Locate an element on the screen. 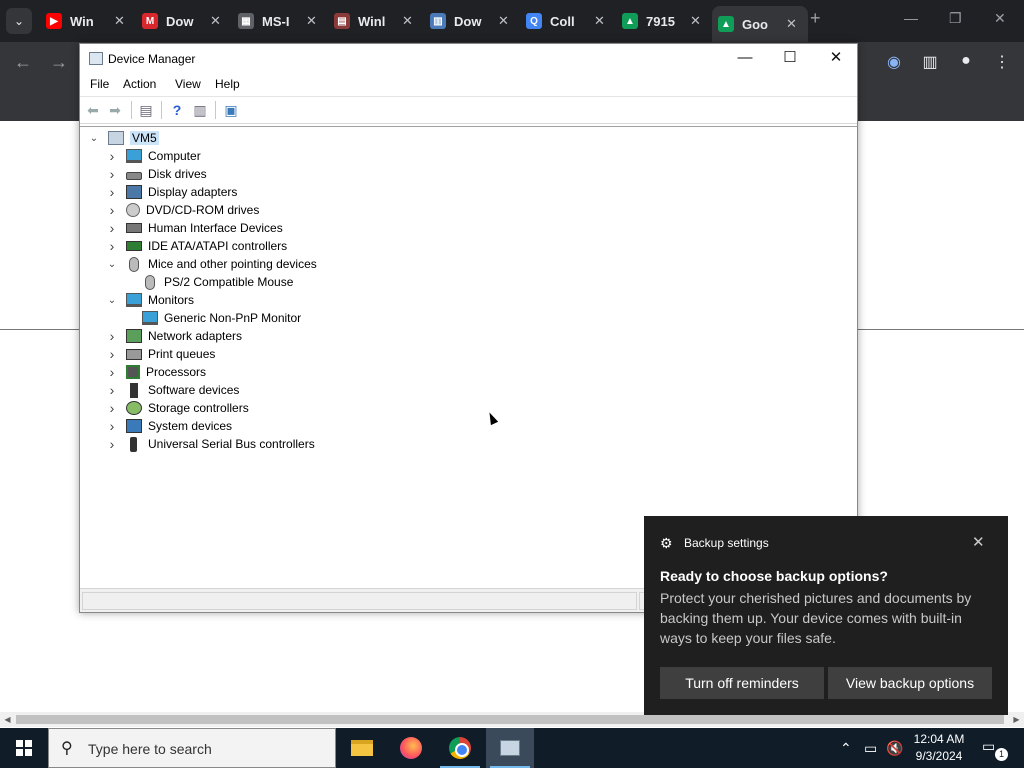 This screenshot has height=768, width=1024. view-backup-options-button: View backup options is located at coordinates (910, 683).